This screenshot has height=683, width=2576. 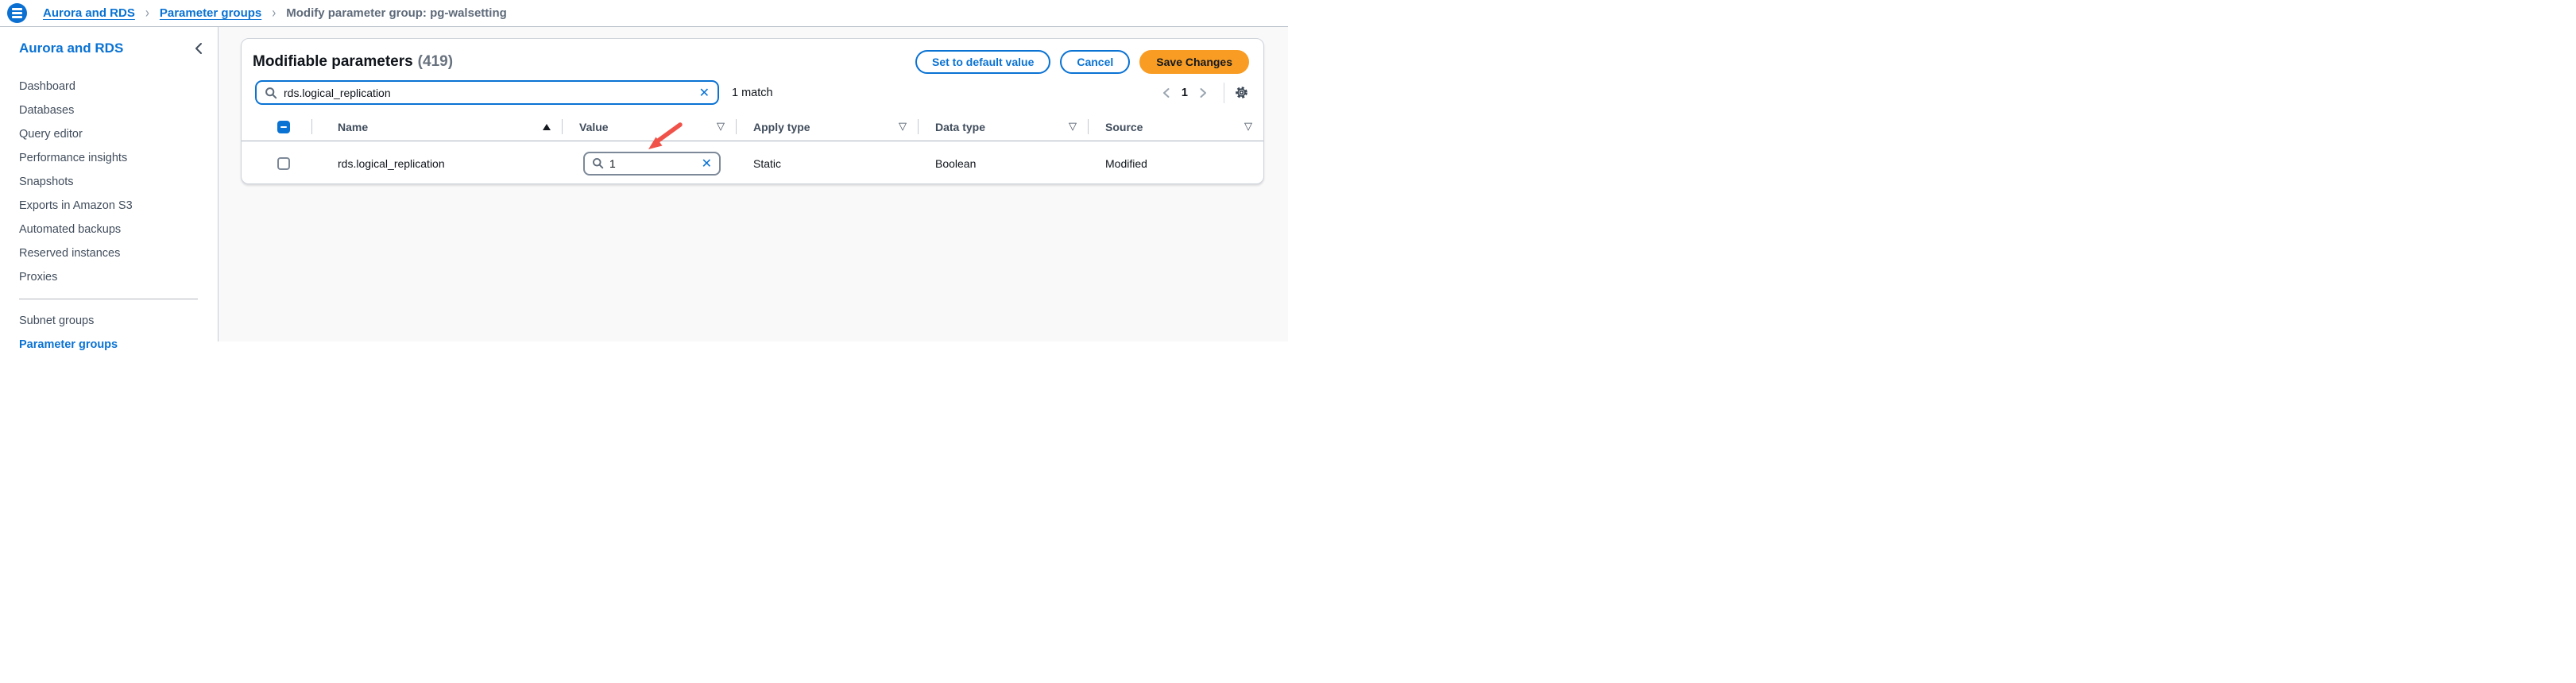 What do you see at coordinates (119, 110) in the screenshot?
I see `sidebar-item-databases: Databases` at bounding box center [119, 110].